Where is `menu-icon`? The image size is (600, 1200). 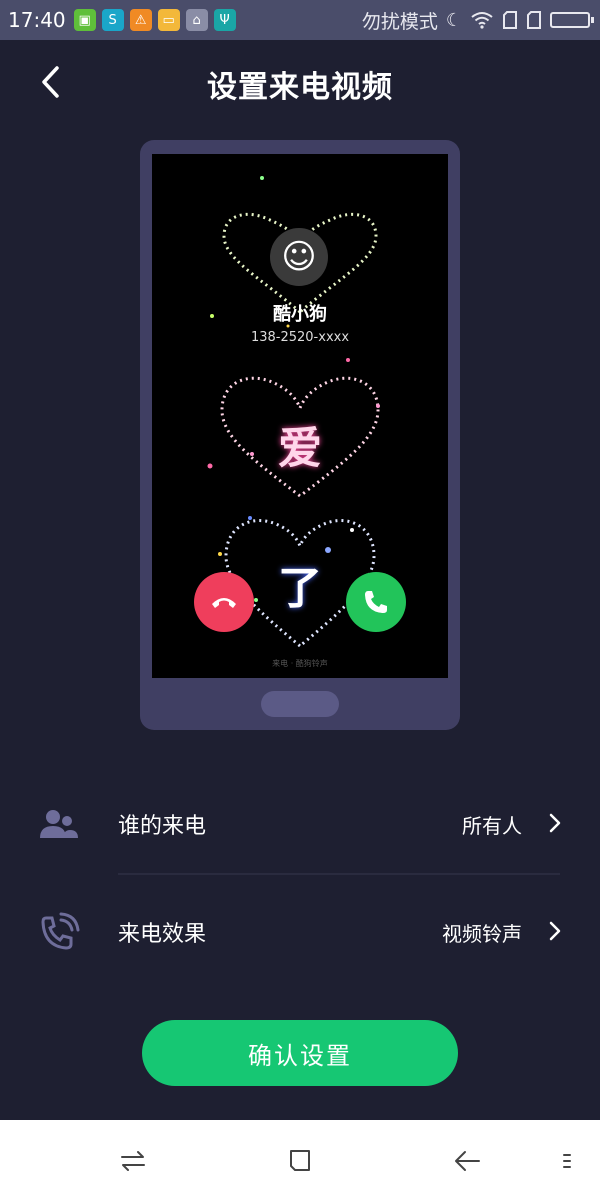
menu-icon is located at coordinates (567, 1161).